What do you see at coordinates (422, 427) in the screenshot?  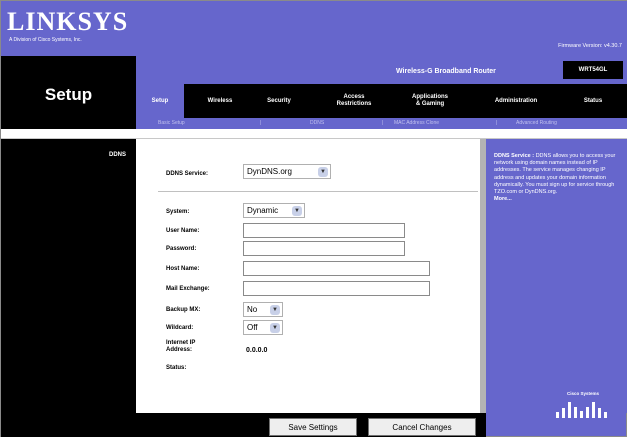 I see `cancel-changes-button: Cancel Changes` at bounding box center [422, 427].